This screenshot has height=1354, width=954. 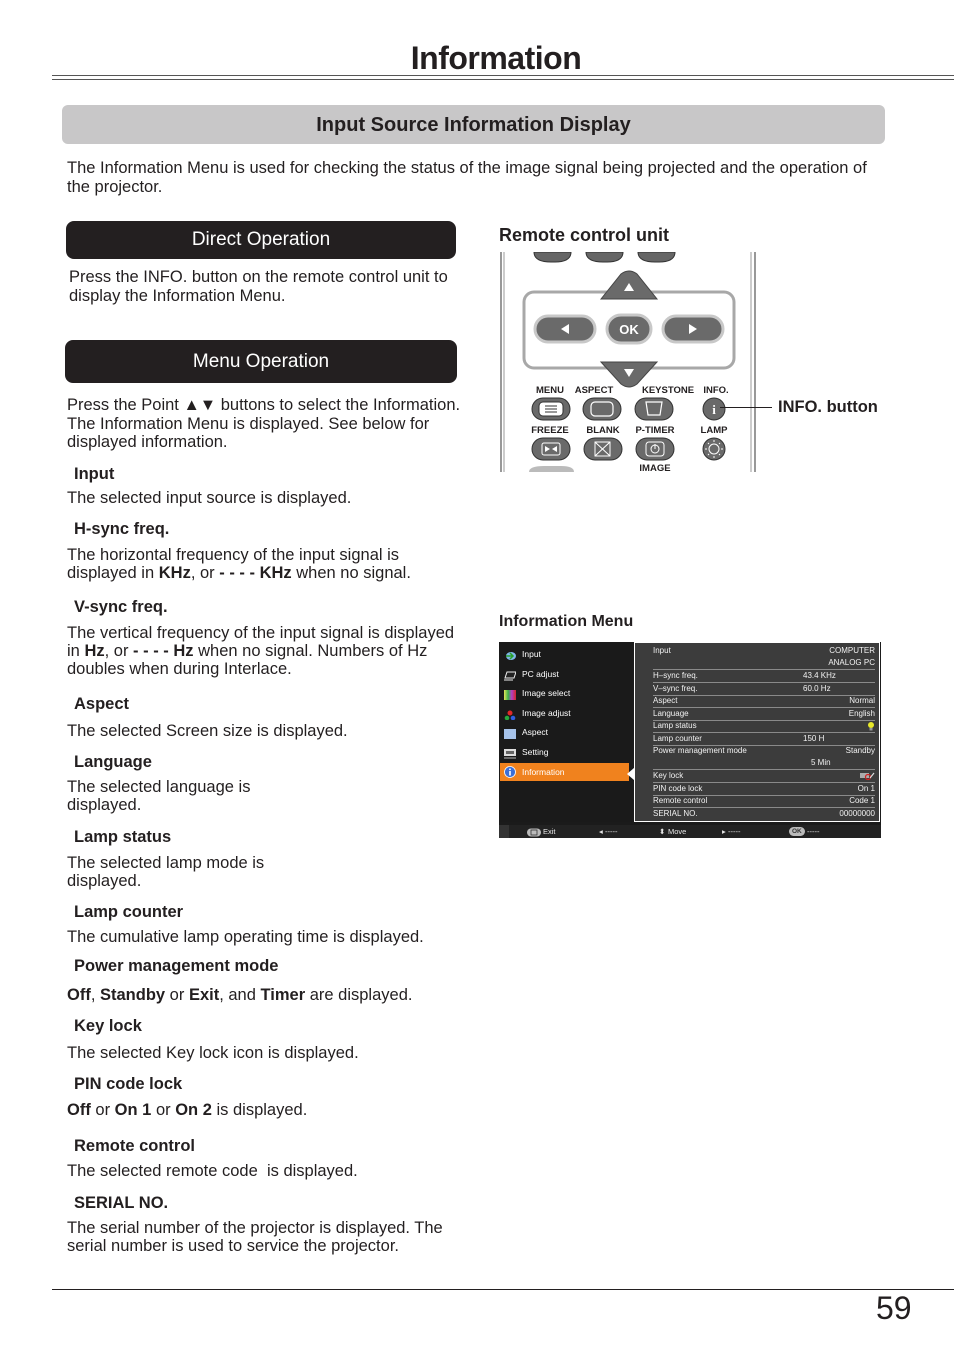 I want to click on osd-guide-exit: Exit, so click(x=549, y=831).